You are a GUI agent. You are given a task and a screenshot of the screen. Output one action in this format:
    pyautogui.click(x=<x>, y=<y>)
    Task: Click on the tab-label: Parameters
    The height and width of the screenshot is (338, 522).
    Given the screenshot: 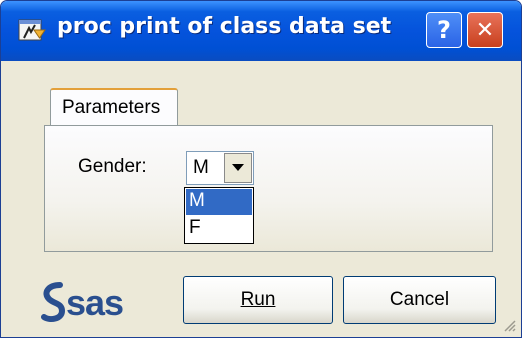 What is the action you would take?
    pyautogui.click(x=111, y=107)
    